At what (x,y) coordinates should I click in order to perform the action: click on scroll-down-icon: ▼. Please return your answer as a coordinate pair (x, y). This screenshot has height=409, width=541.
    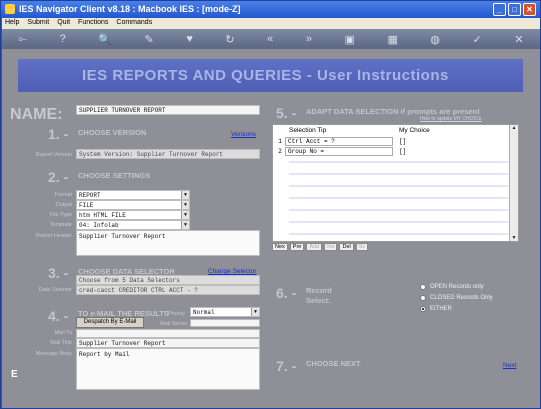
    Looking at the image, I should click on (514, 238).